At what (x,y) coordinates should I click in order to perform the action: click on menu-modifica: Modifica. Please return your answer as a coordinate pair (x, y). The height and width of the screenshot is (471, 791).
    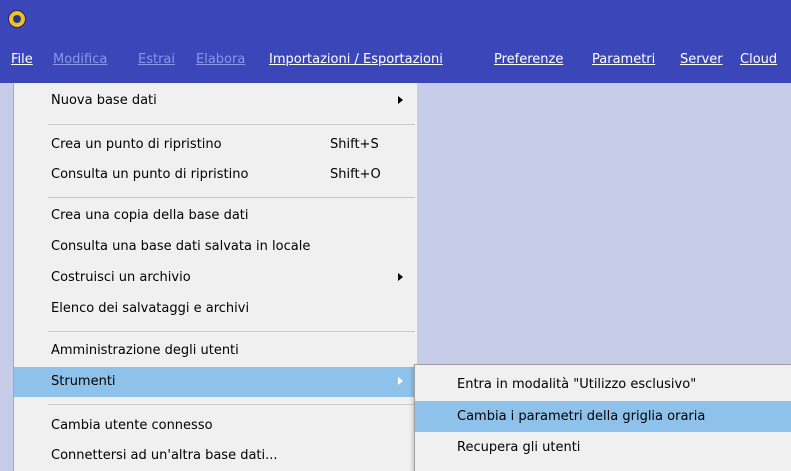
    Looking at the image, I should click on (80, 59).